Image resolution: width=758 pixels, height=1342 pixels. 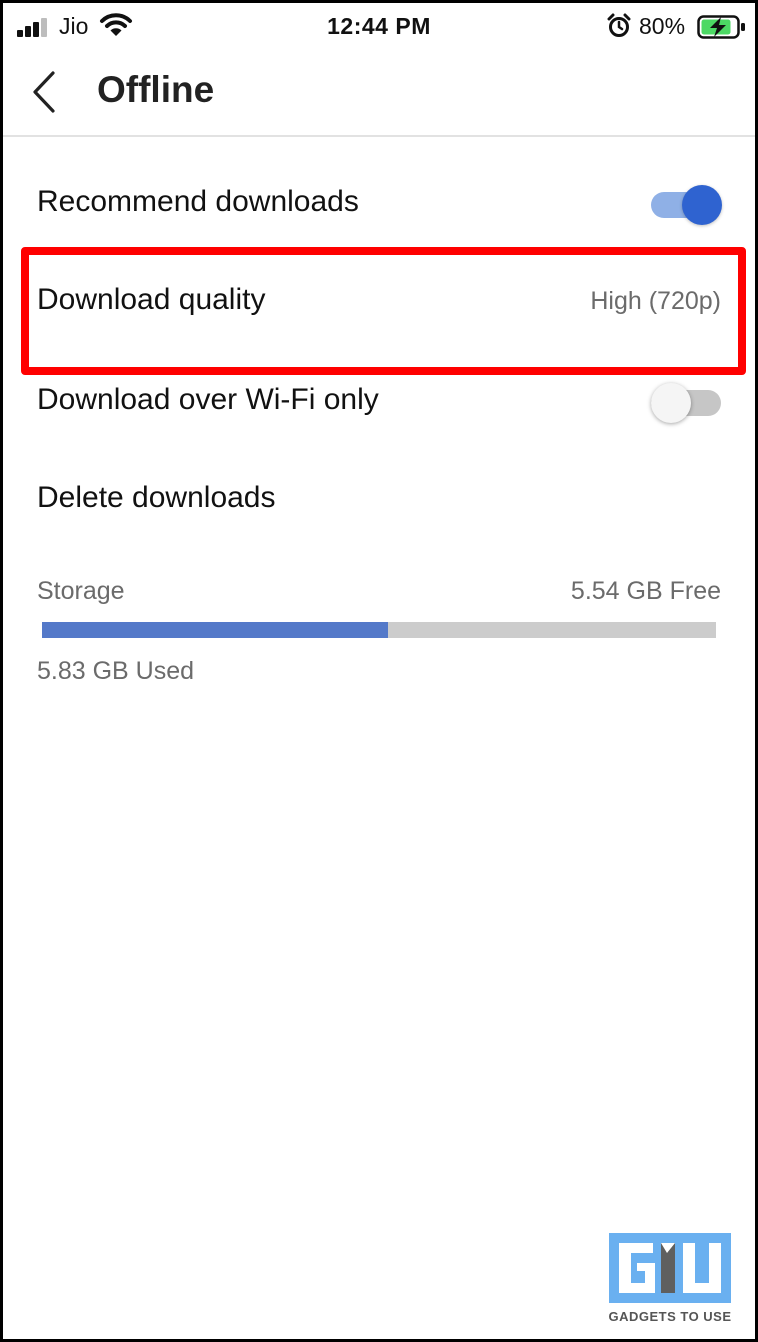 What do you see at coordinates (208, 399) in the screenshot?
I see `wifi-only-label: Download over Wi-Fi only` at bounding box center [208, 399].